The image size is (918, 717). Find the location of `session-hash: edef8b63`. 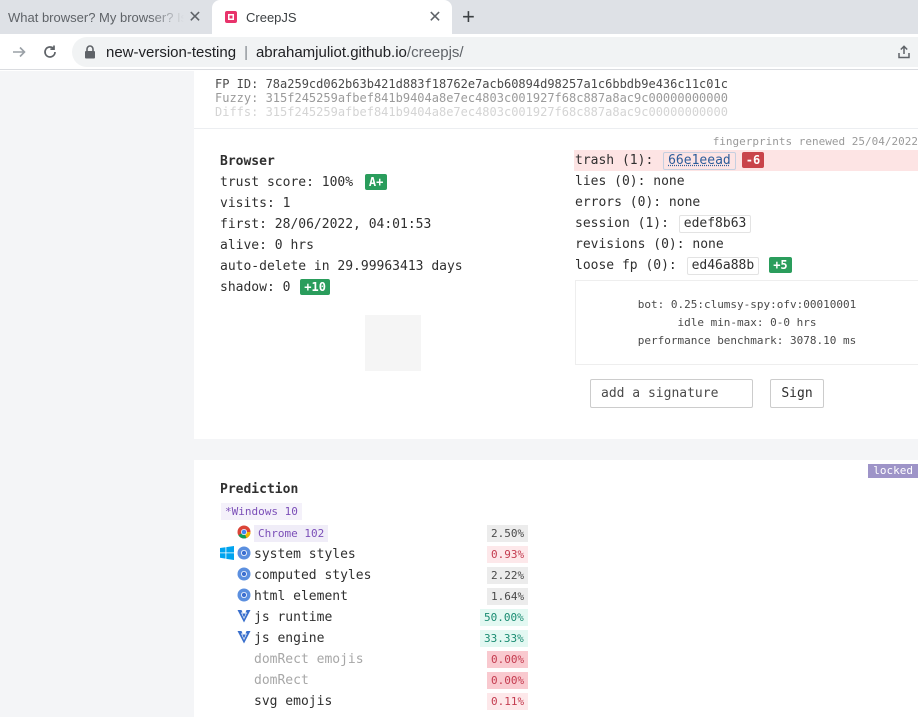

session-hash: edef8b63 is located at coordinates (715, 224).